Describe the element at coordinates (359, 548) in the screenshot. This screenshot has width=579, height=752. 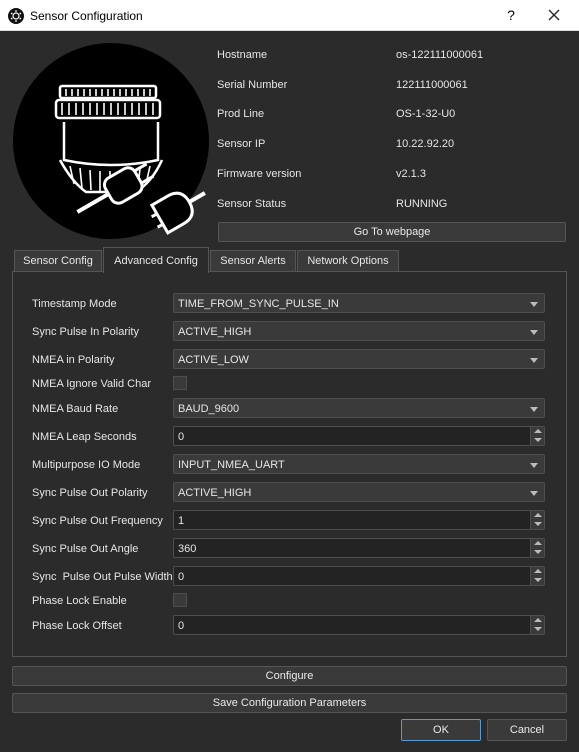
I see `sync-pulse-out-angle-spinbox: 360` at that location.